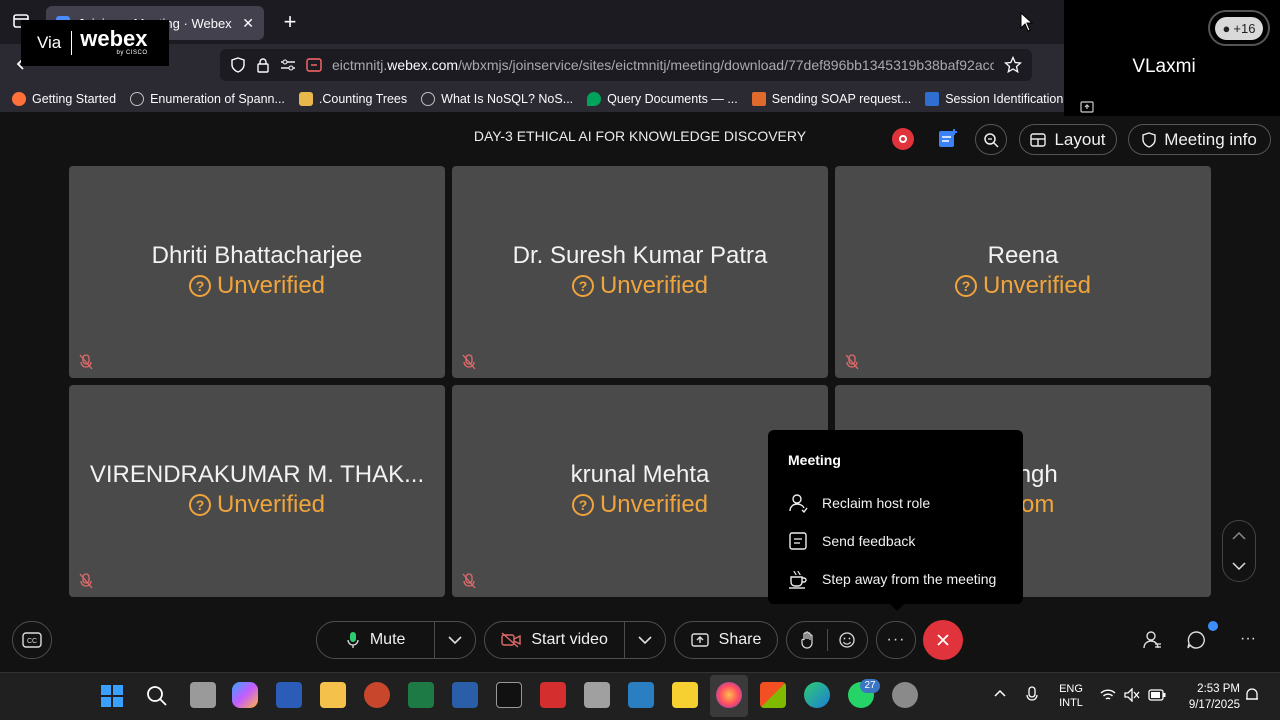 The width and height of the screenshot is (1280, 720). Describe the element at coordinates (554, 640) in the screenshot. I see `start-video-button: Start video` at that location.